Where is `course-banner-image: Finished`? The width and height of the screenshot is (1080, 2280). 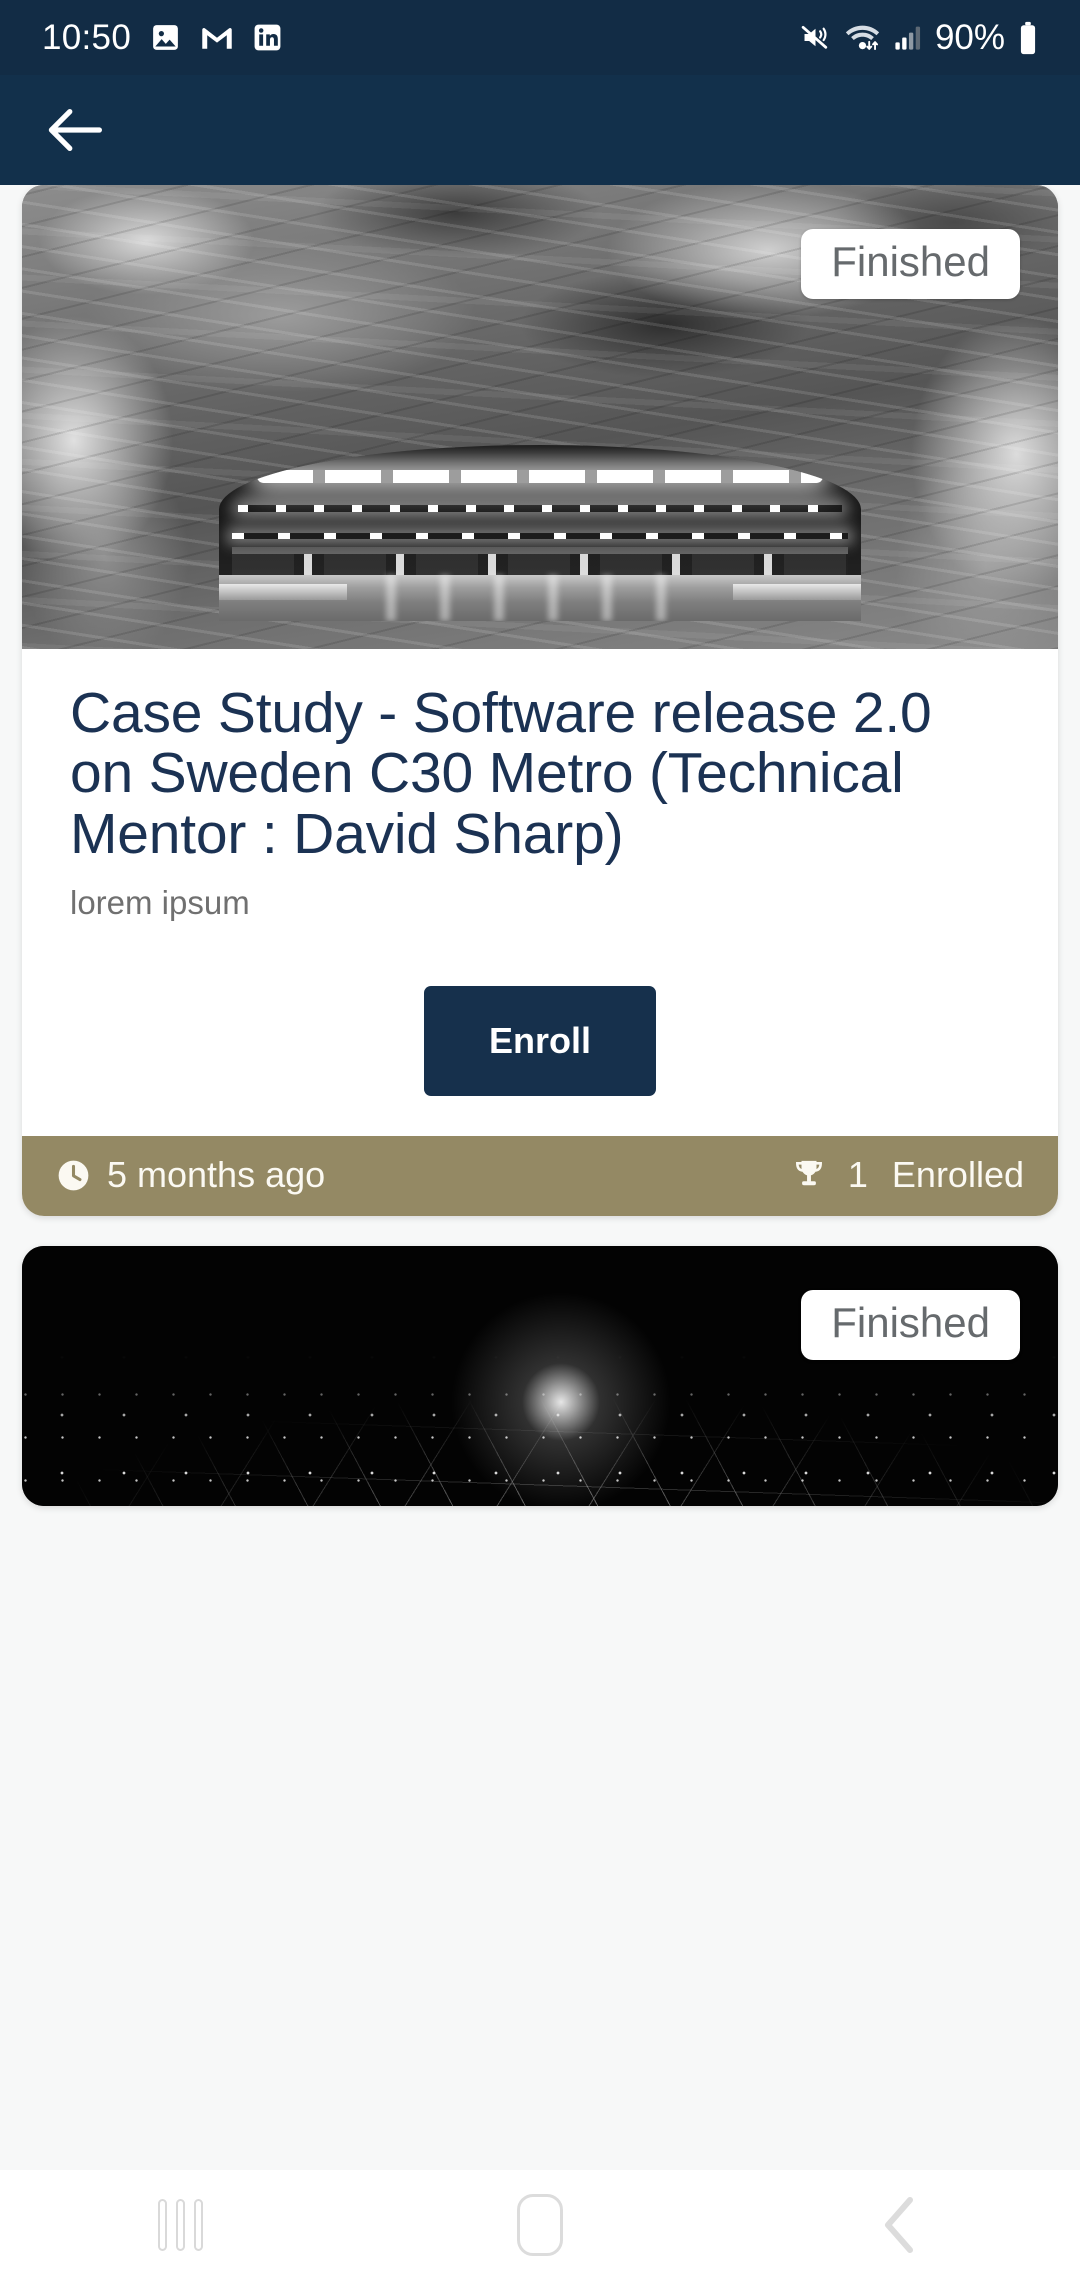
course-banner-image: Finished is located at coordinates (540, 1376).